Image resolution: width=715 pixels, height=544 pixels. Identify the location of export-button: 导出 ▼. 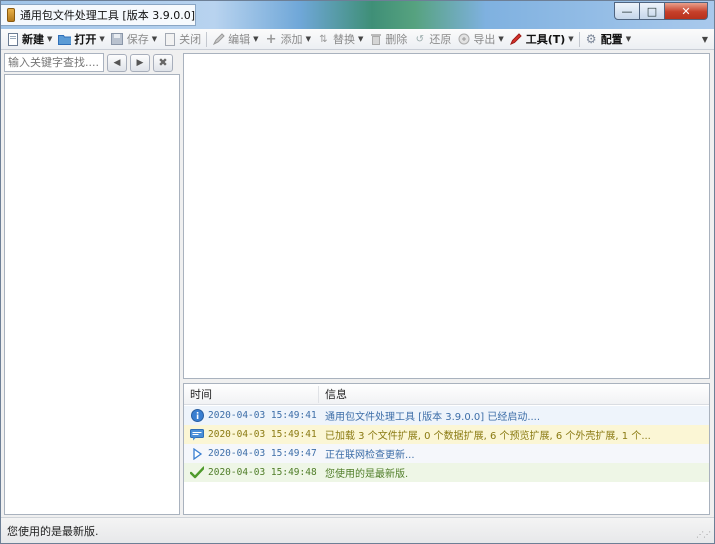
(480, 39).